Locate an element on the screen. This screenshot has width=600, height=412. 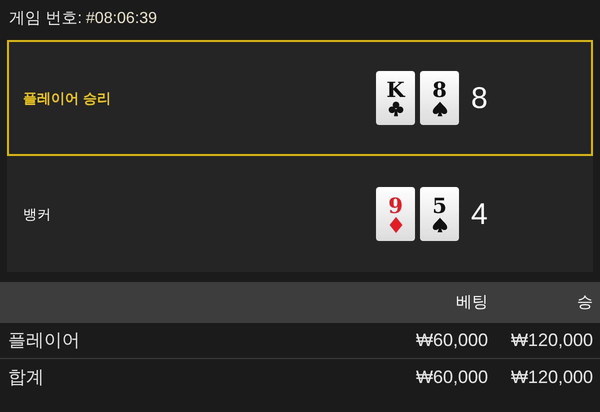
game-number: #08:06:39 is located at coordinates (122, 19).